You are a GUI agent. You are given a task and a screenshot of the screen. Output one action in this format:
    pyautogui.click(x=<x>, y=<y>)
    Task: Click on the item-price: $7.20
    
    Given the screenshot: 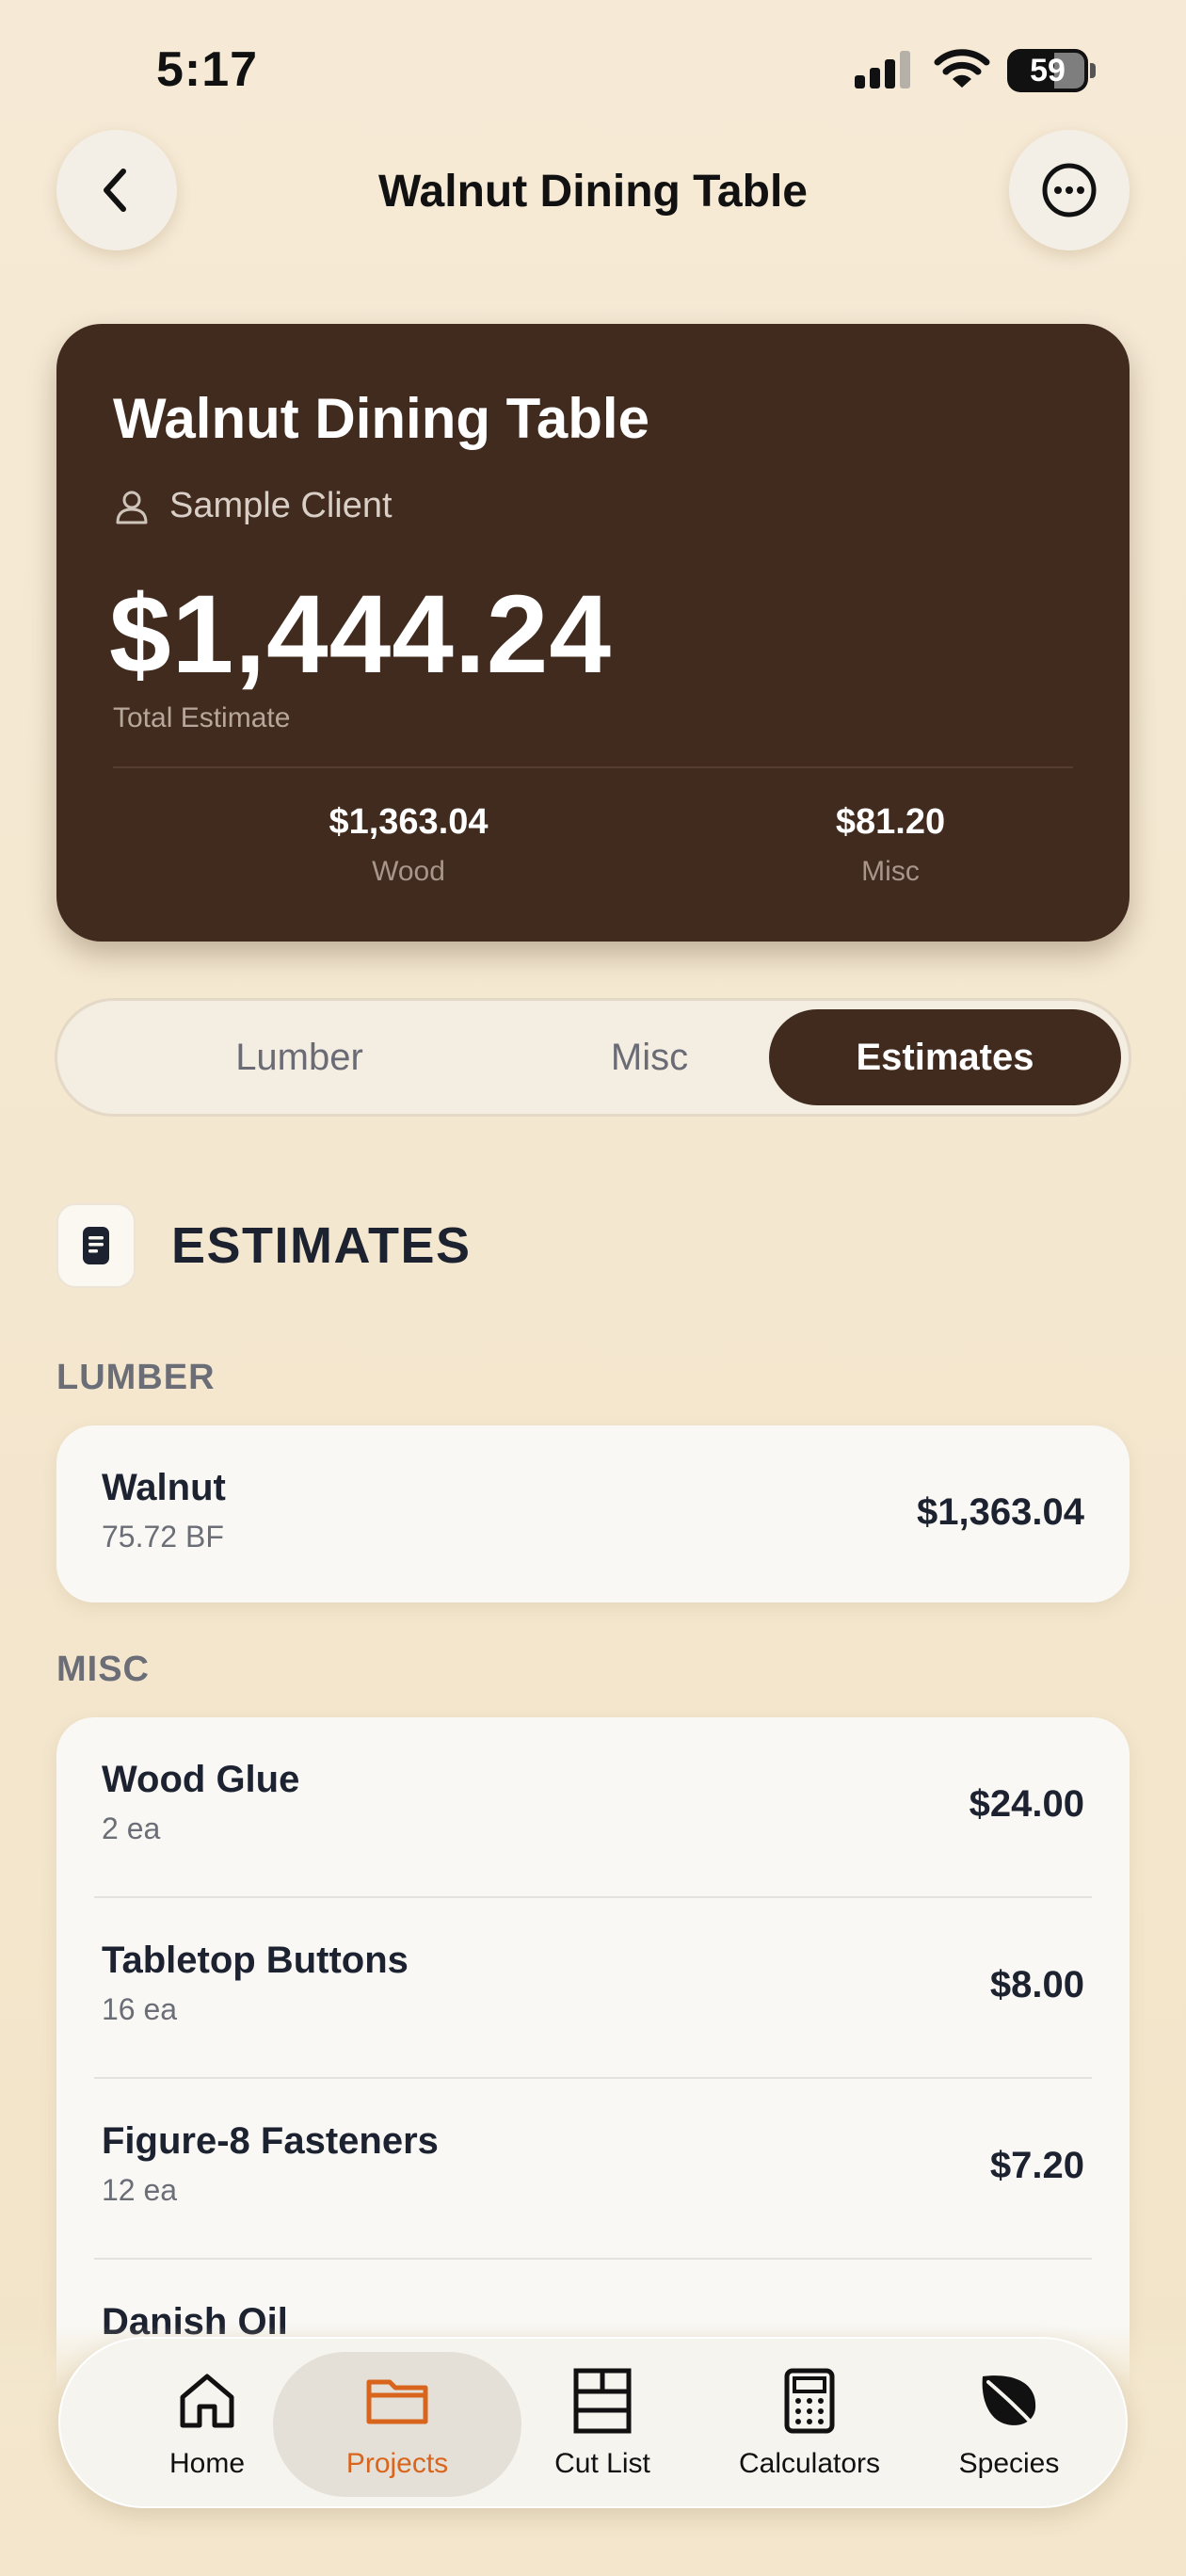 What is the action you would take?
    pyautogui.click(x=1036, y=2165)
    